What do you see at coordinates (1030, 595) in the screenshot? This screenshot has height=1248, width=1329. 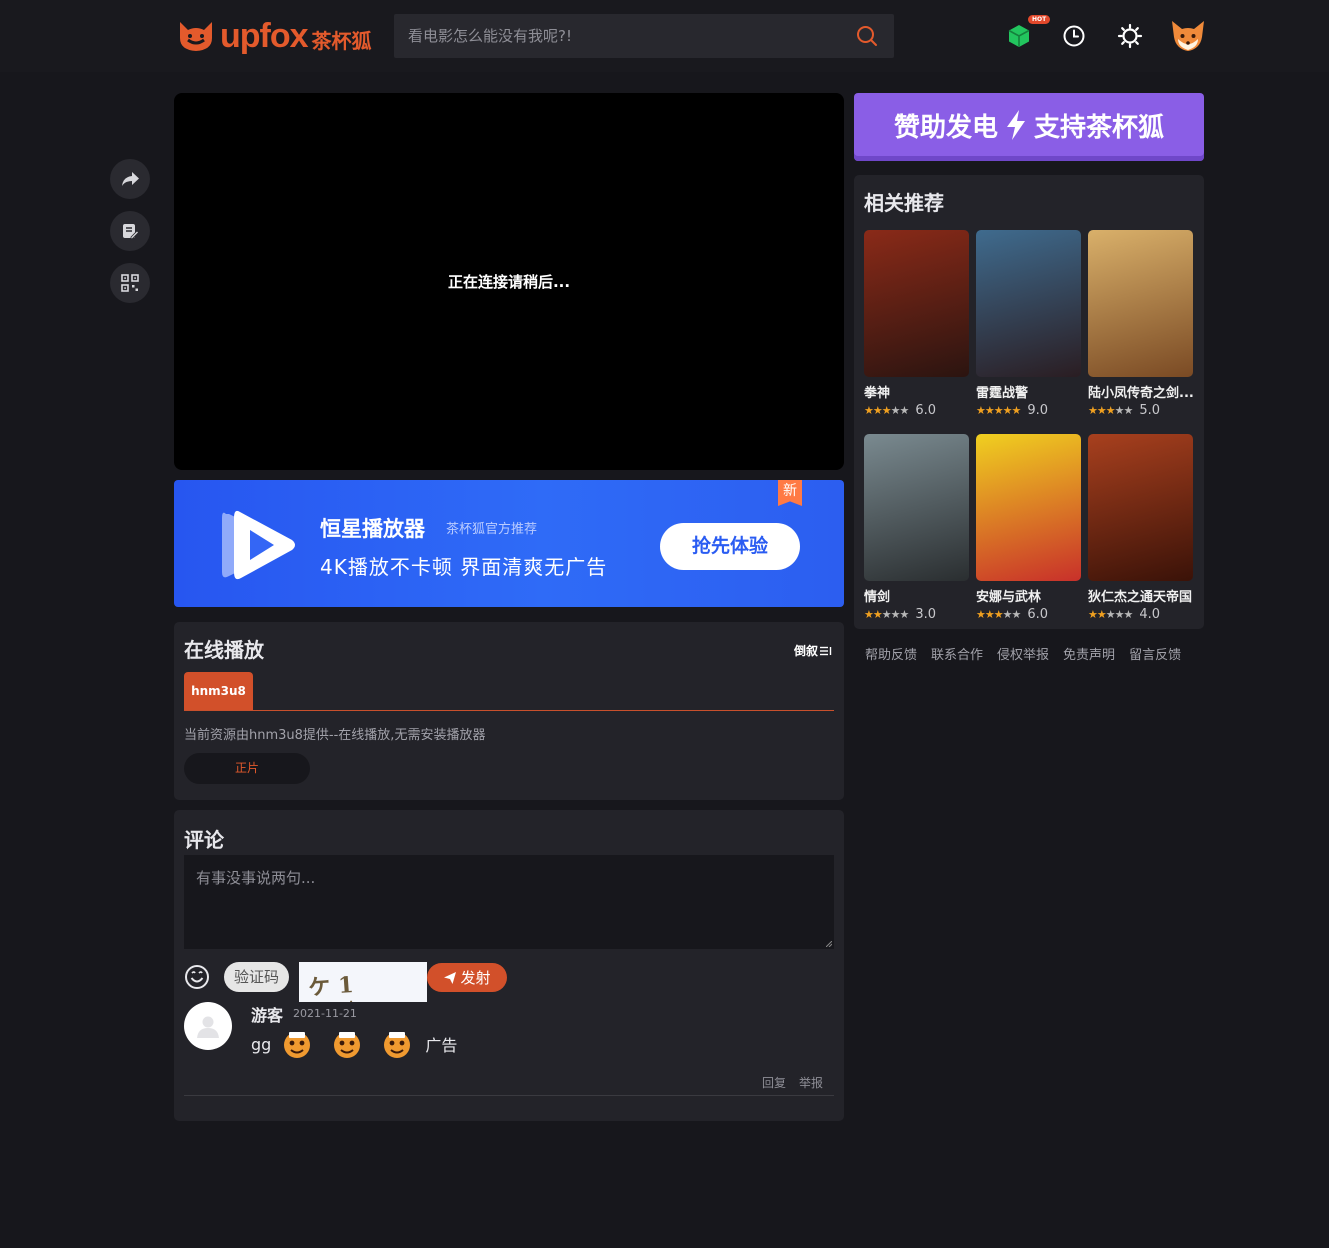 I see `movie-title: 安娜与武林` at bounding box center [1030, 595].